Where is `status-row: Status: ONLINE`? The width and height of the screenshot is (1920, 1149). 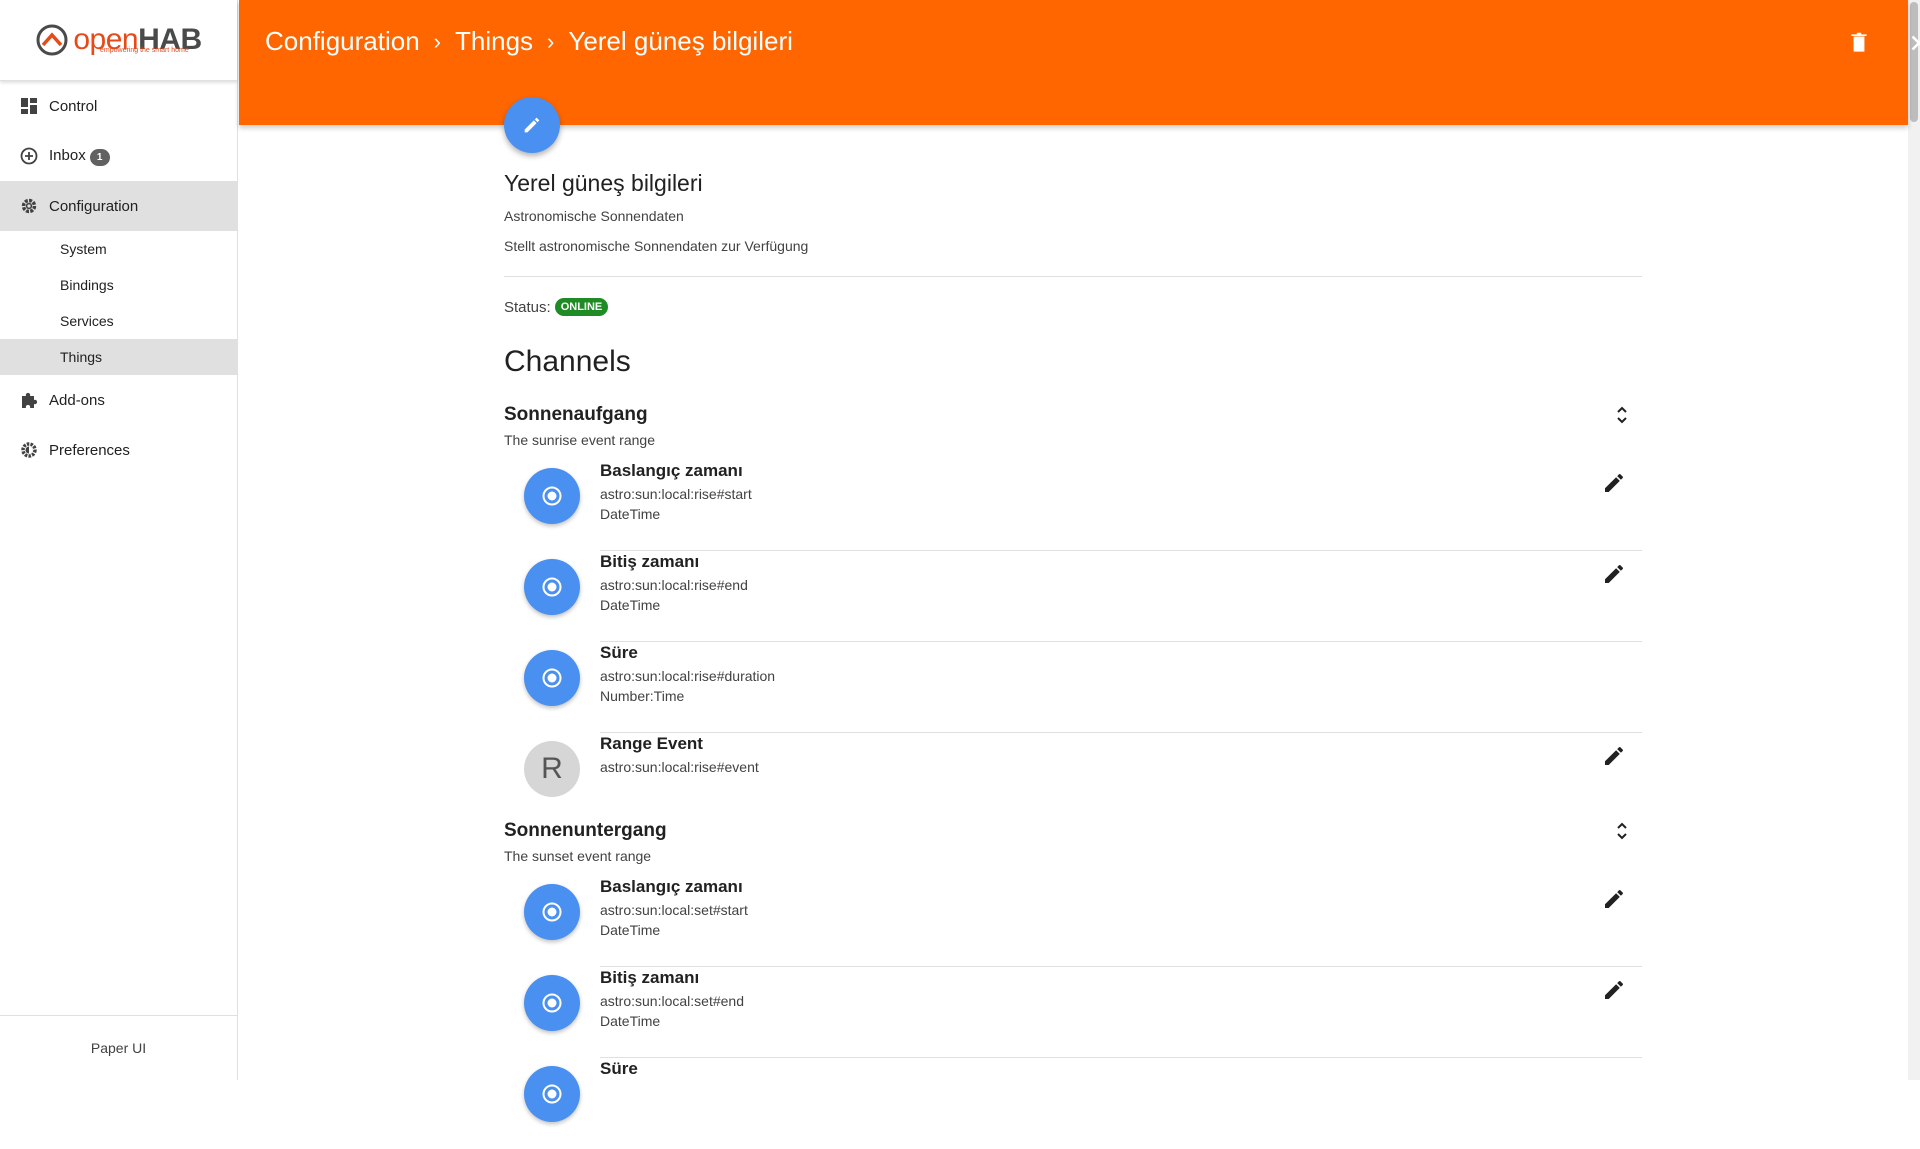 status-row: Status: ONLINE is located at coordinates (556, 307).